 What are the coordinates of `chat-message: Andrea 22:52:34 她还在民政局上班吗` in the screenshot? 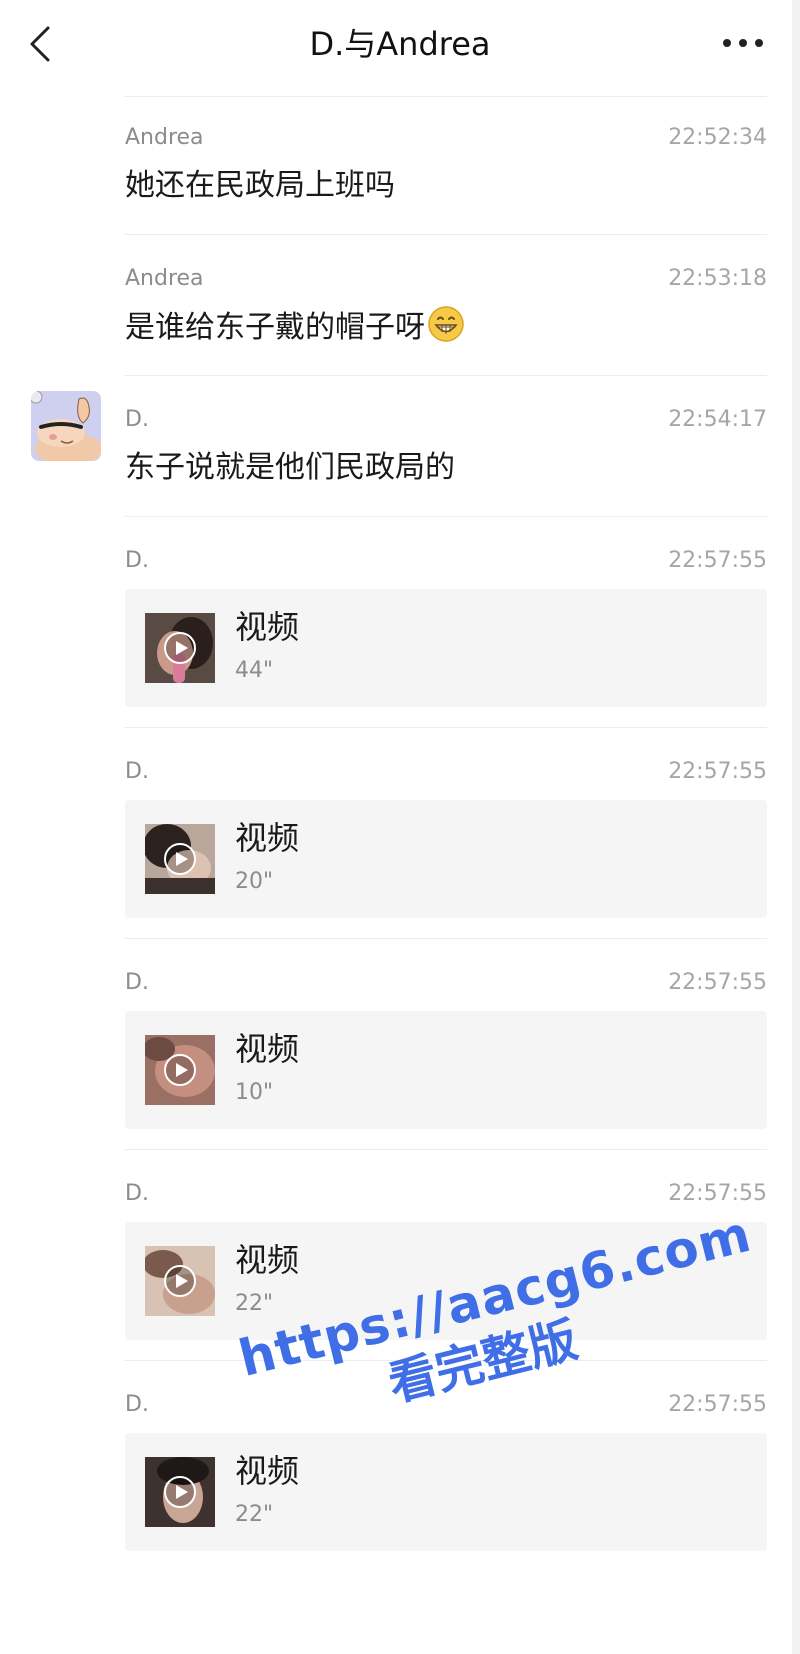 It's located at (396, 184).